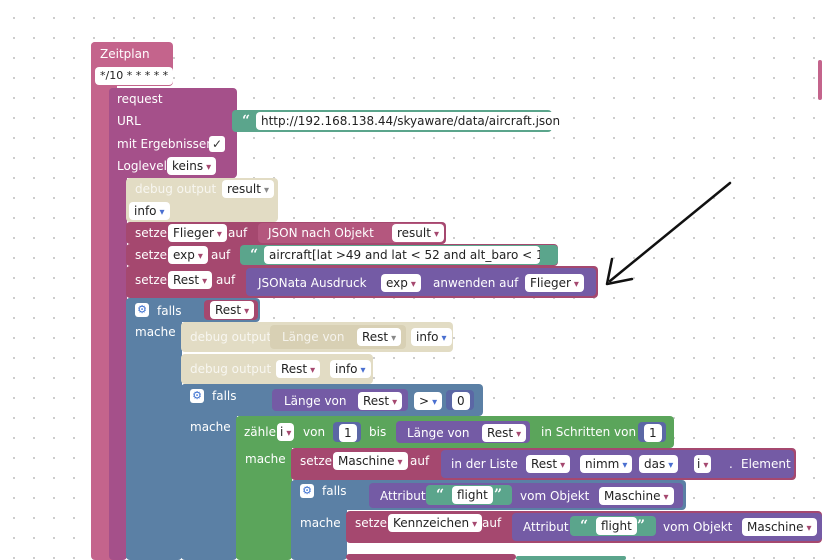  Describe the element at coordinates (314, 432) in the screenshot. I see `from-label: von` at that location.